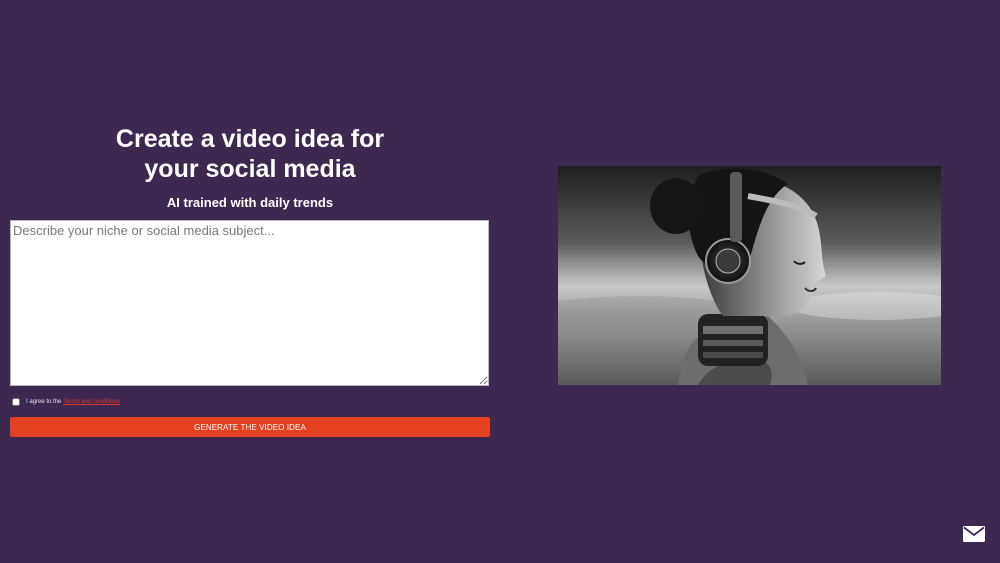 The image size is (1000, 563). I want to click on page-title-line-1: Create a video idea for, so click(250, 139).